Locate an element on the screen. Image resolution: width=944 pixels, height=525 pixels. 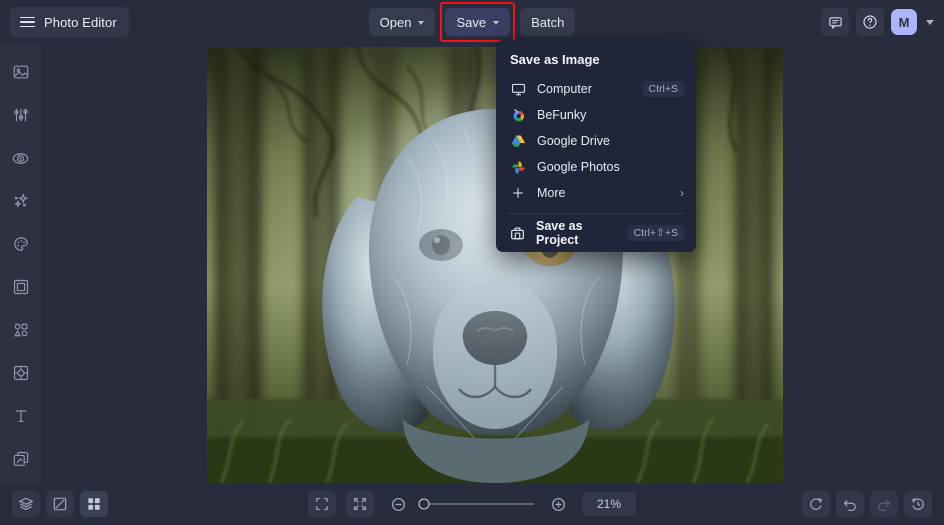
google-photos-icon is located at coordinates (518, 167).